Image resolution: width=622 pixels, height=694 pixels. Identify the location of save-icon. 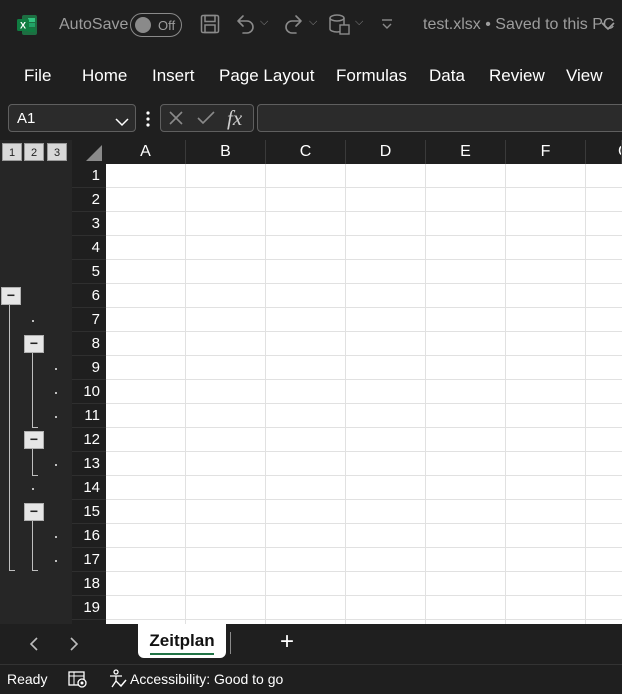
(210, 26).